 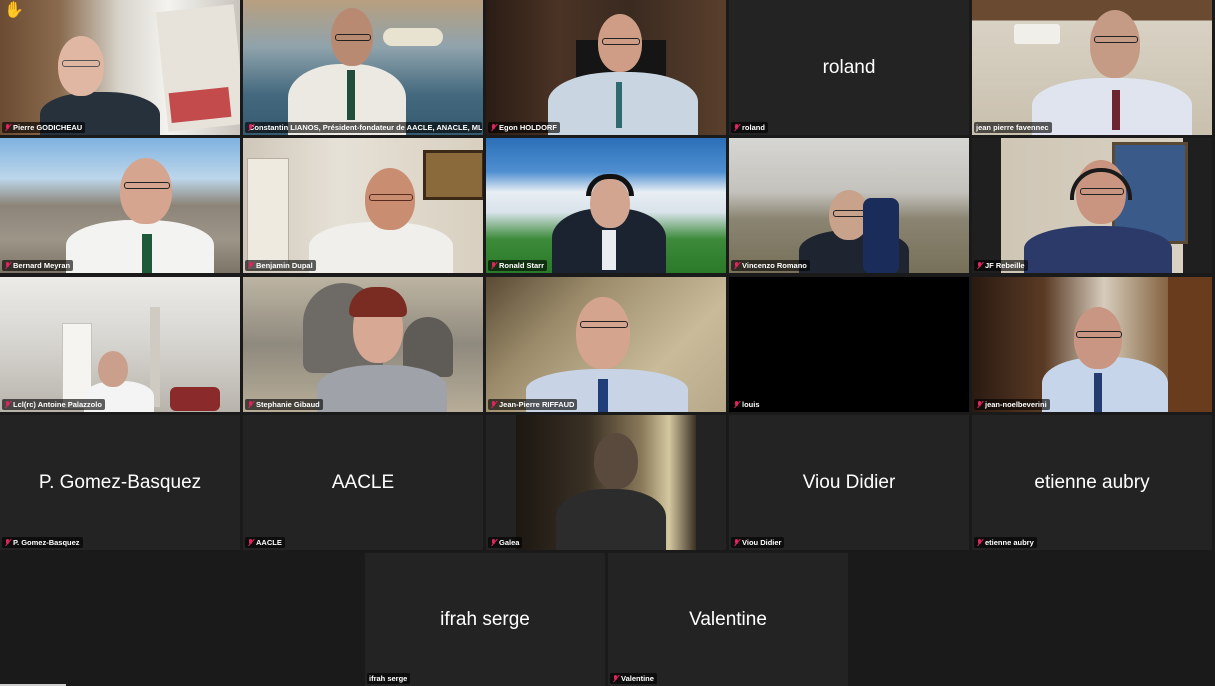 I want to click on participant-name: Bernard Meyran, so click(x=42, y=265).